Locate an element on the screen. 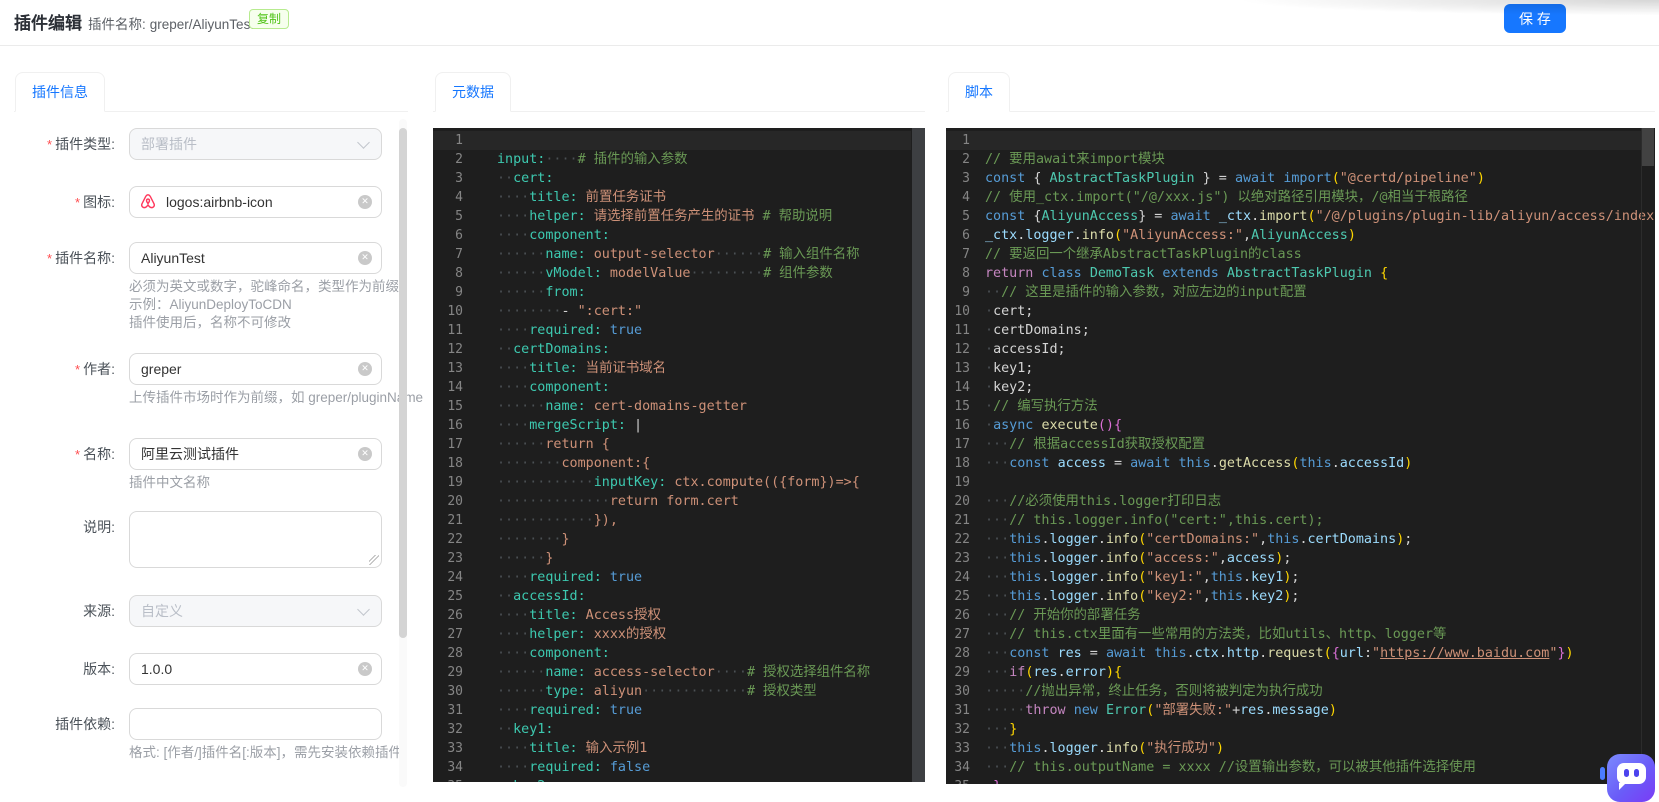 The height and width of the screenshot is (802, 1659). code-line: 28 ····component: is located at coordinates (528, 653).